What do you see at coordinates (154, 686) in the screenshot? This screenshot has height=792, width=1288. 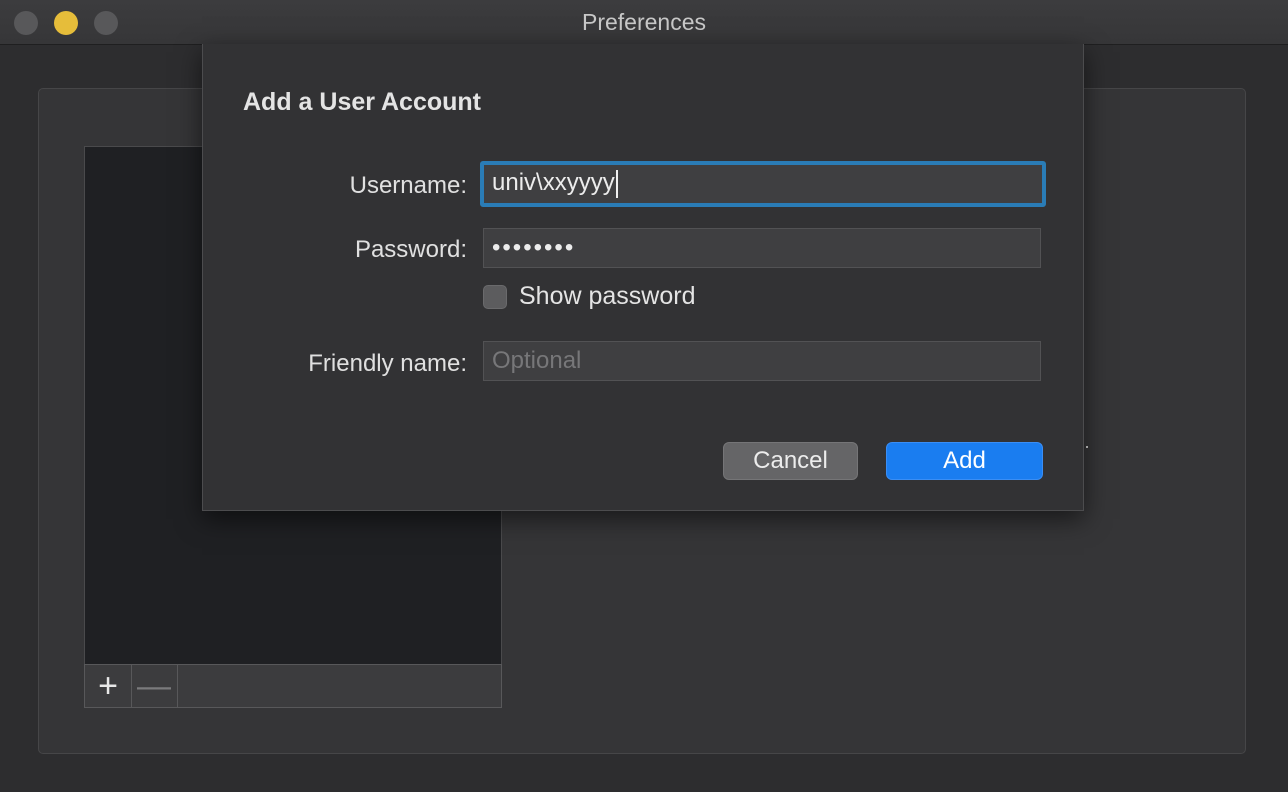 I see `remove-account-button: —` at bounding box center [154, 686].